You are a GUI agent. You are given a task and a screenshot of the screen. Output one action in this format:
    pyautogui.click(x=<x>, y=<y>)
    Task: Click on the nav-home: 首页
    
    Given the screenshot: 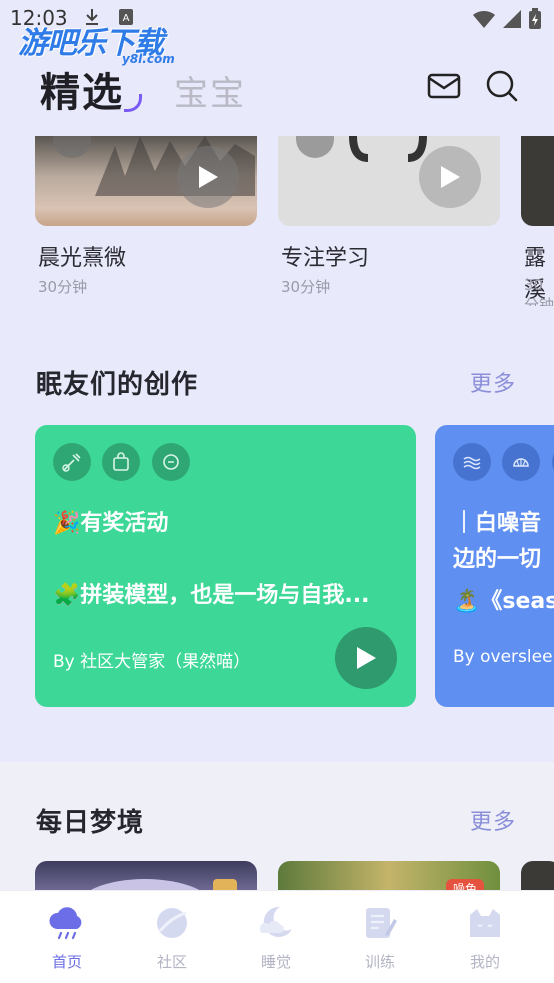 What is the action you would take?
    pyautogui.click(x=67, y=937)
    